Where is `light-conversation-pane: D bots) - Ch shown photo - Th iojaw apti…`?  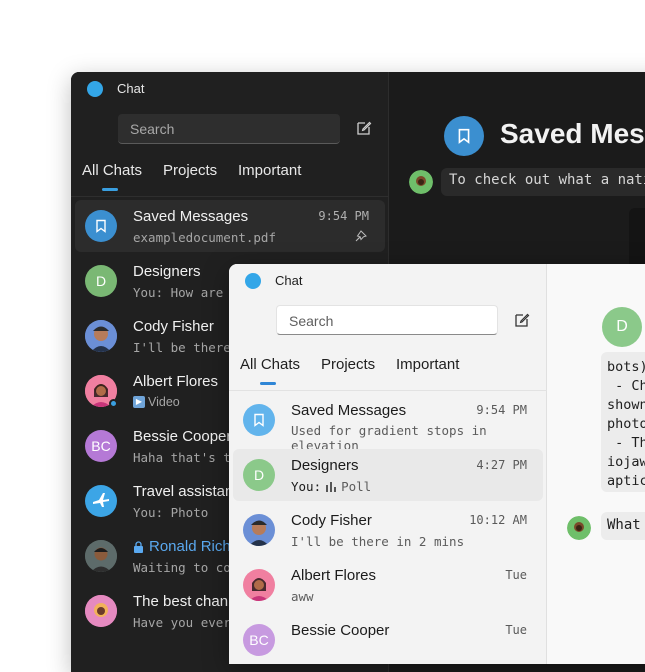
light-conversation-pane: D bots) - Ch shown photo - Th iojaw apti… is located at coordinates (596, 464).